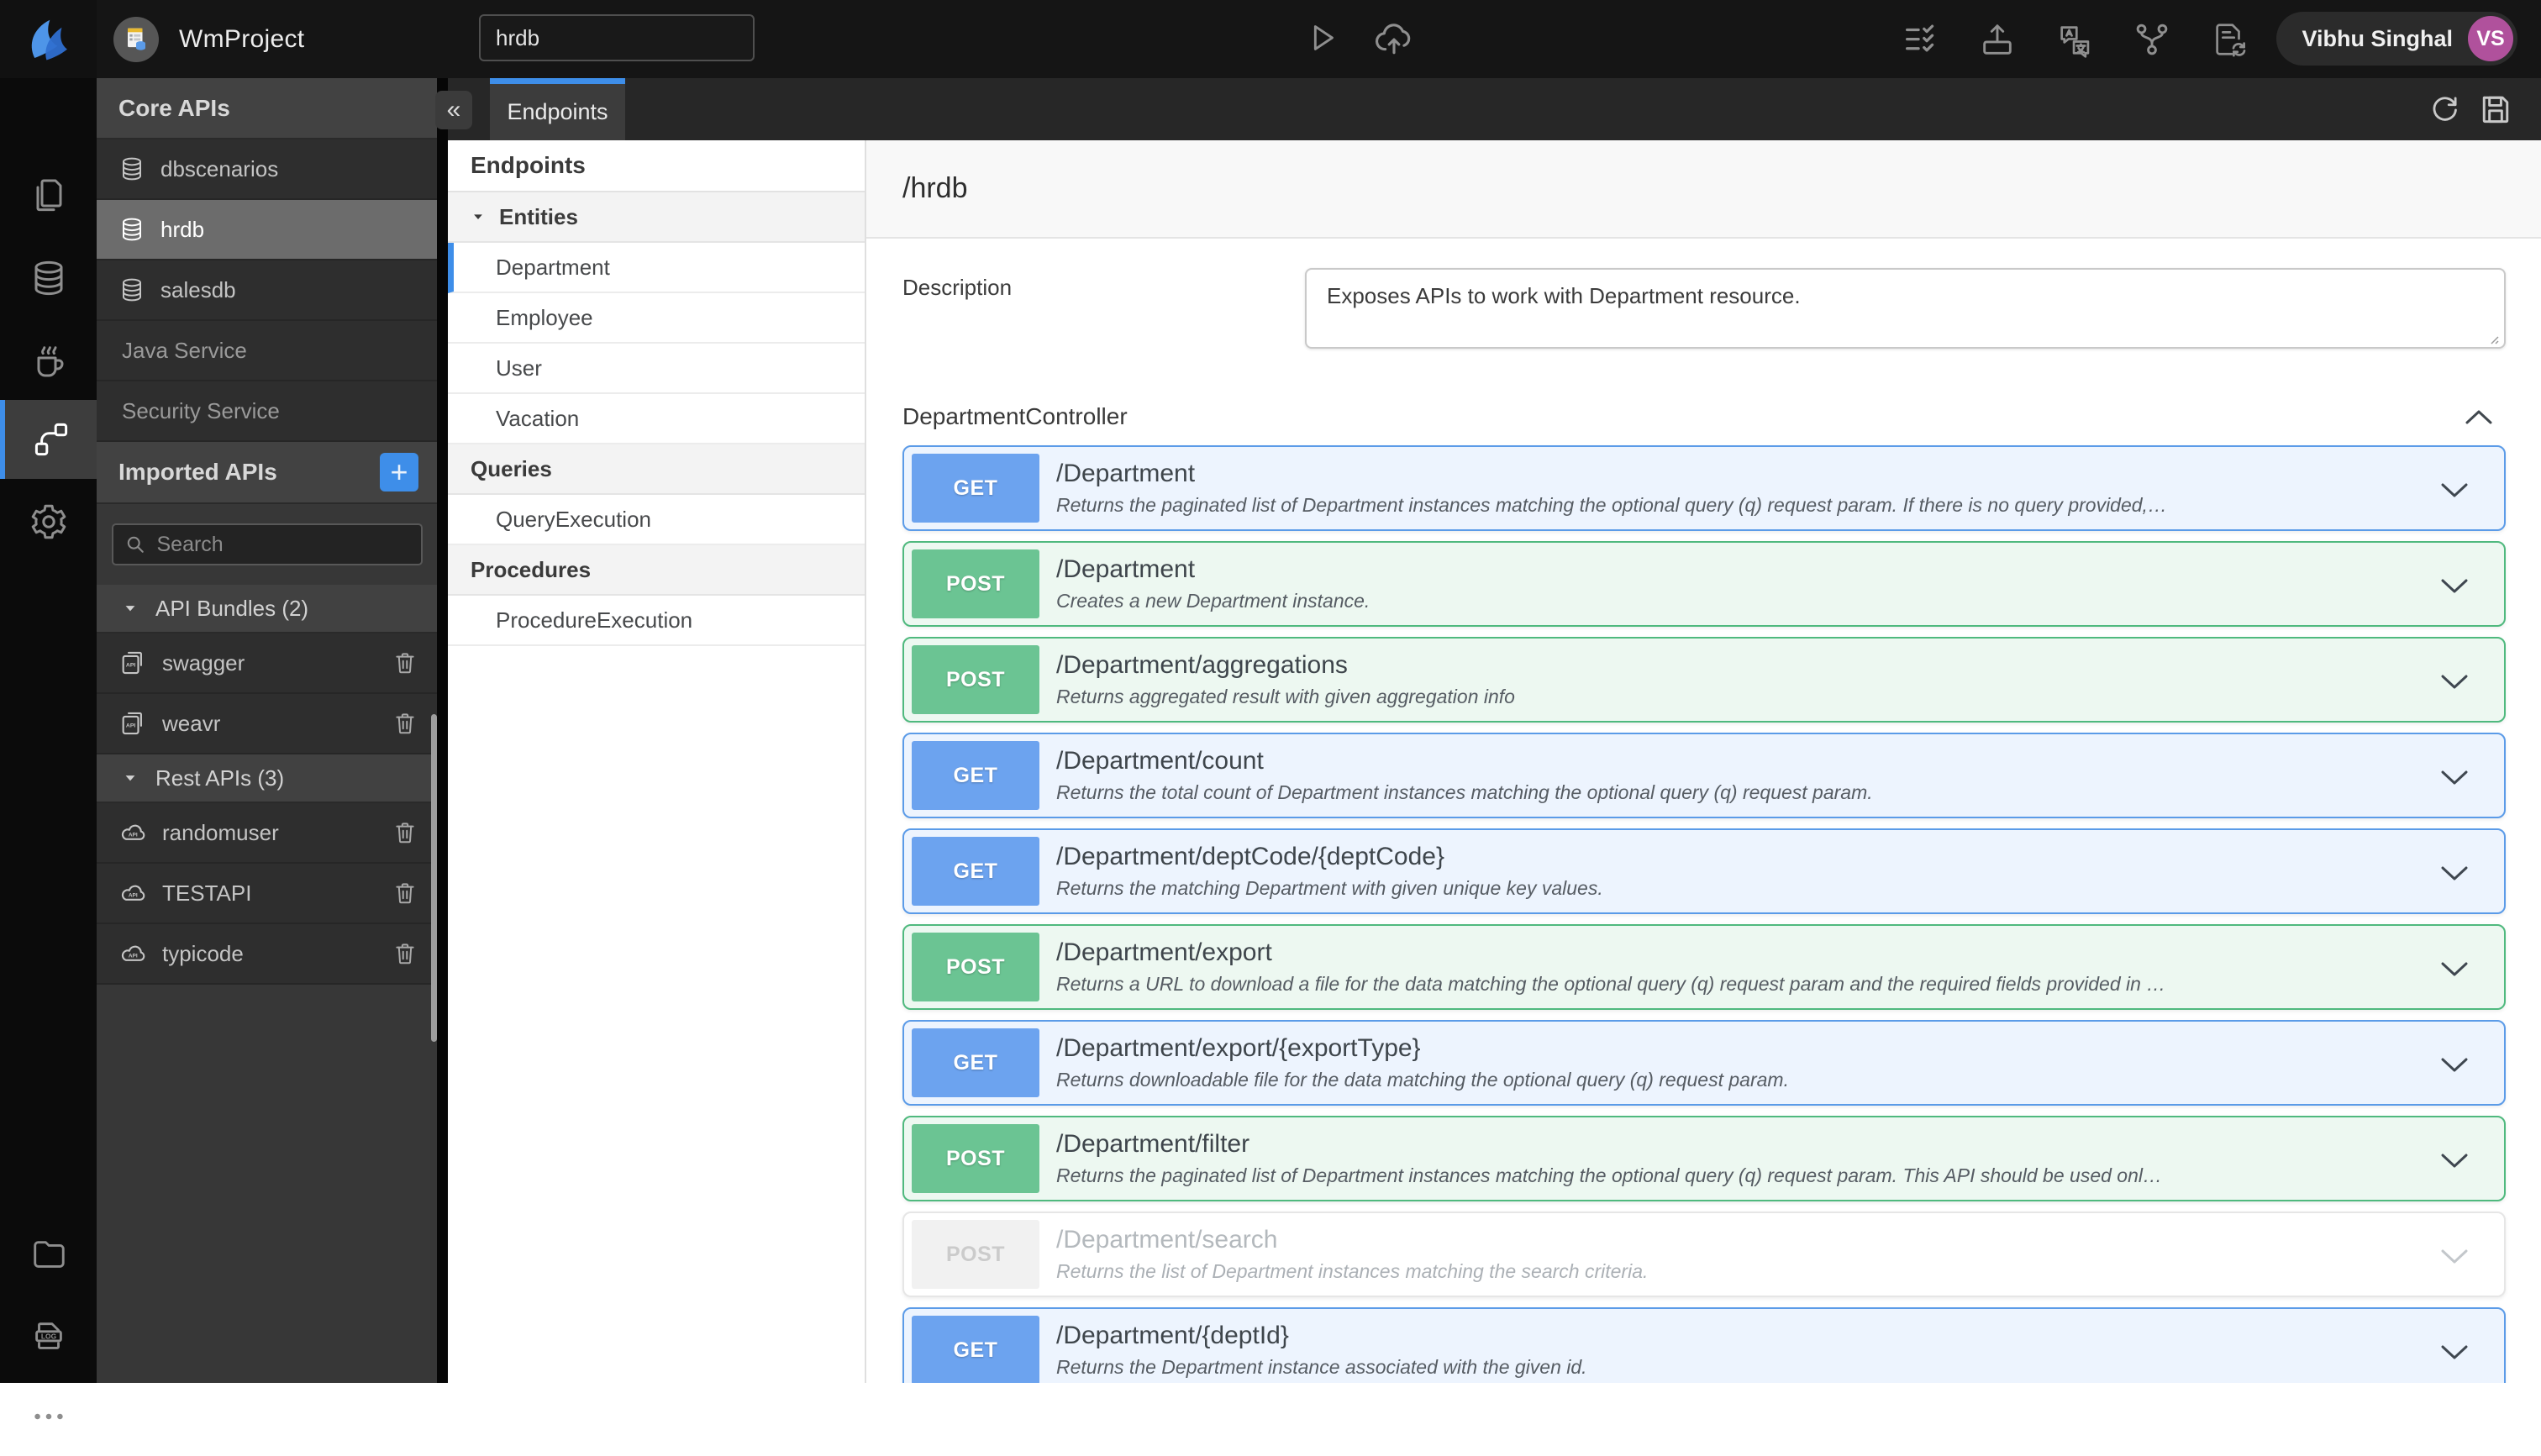 The width and height of the screenshot is (2541, 1456). What do you see at coordinates (267, 724) in the screenshot?
I see `imported-api-item-weavr: API weavr` at bounding box center [267, 724].